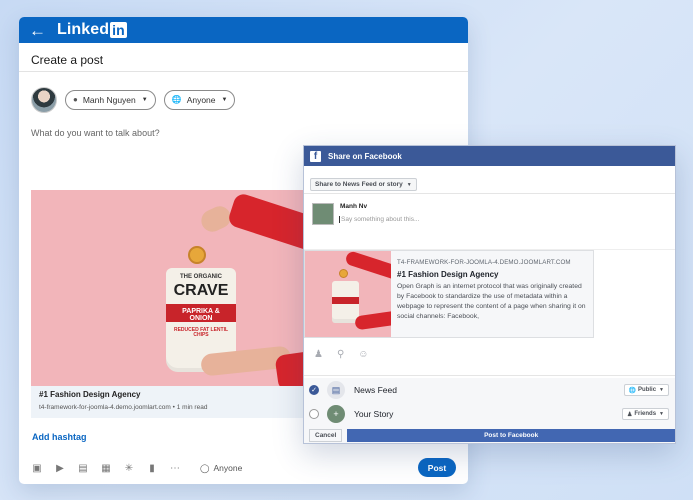 The width and height of the screenshot is (693, 500). I want to click on person-icon: ●, so click(75, 99).